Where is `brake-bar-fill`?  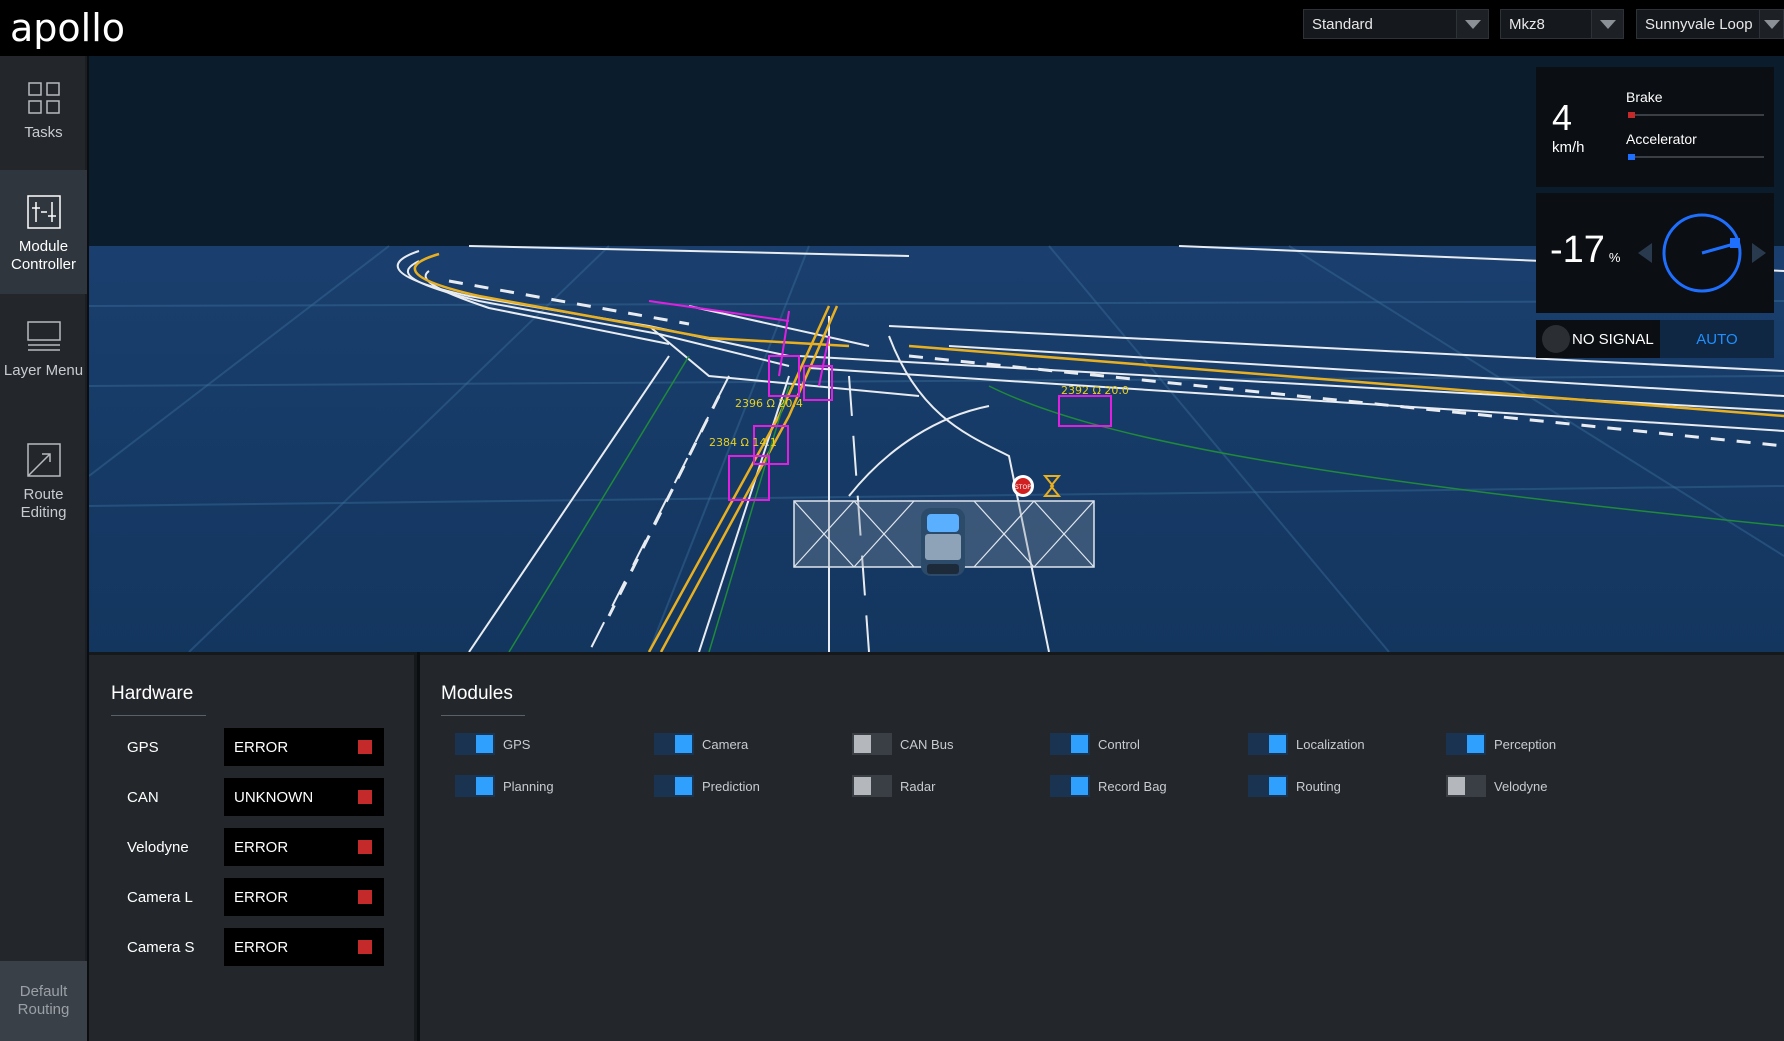 brake-bar-fill is located at coordinates (1631, 115).